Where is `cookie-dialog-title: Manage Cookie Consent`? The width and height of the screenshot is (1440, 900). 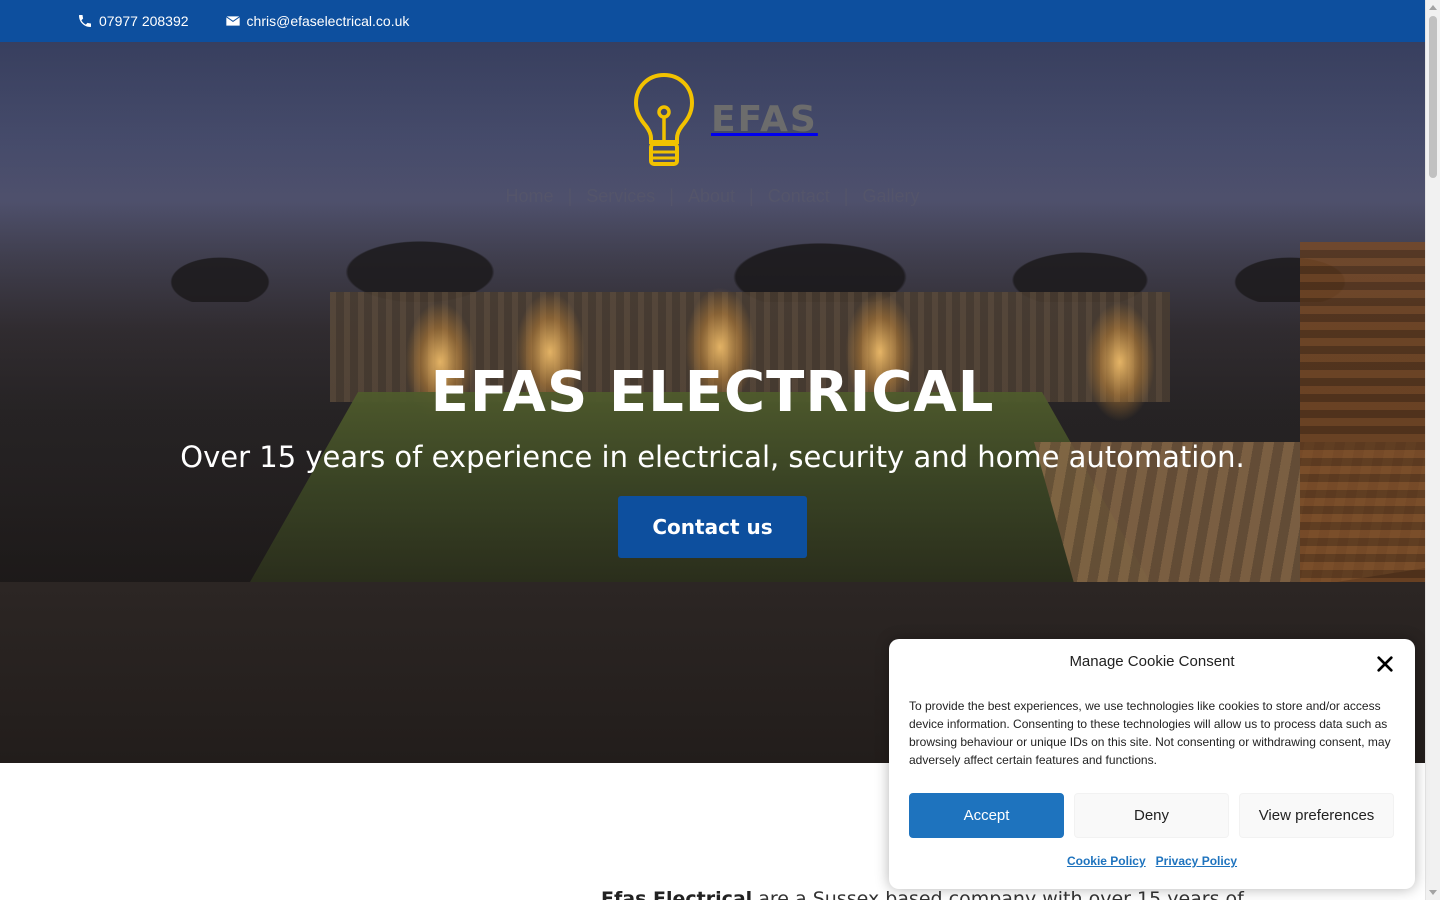
cookie-dialog-title: Manage Cookie Consent is located at coordinates (1152, 661).